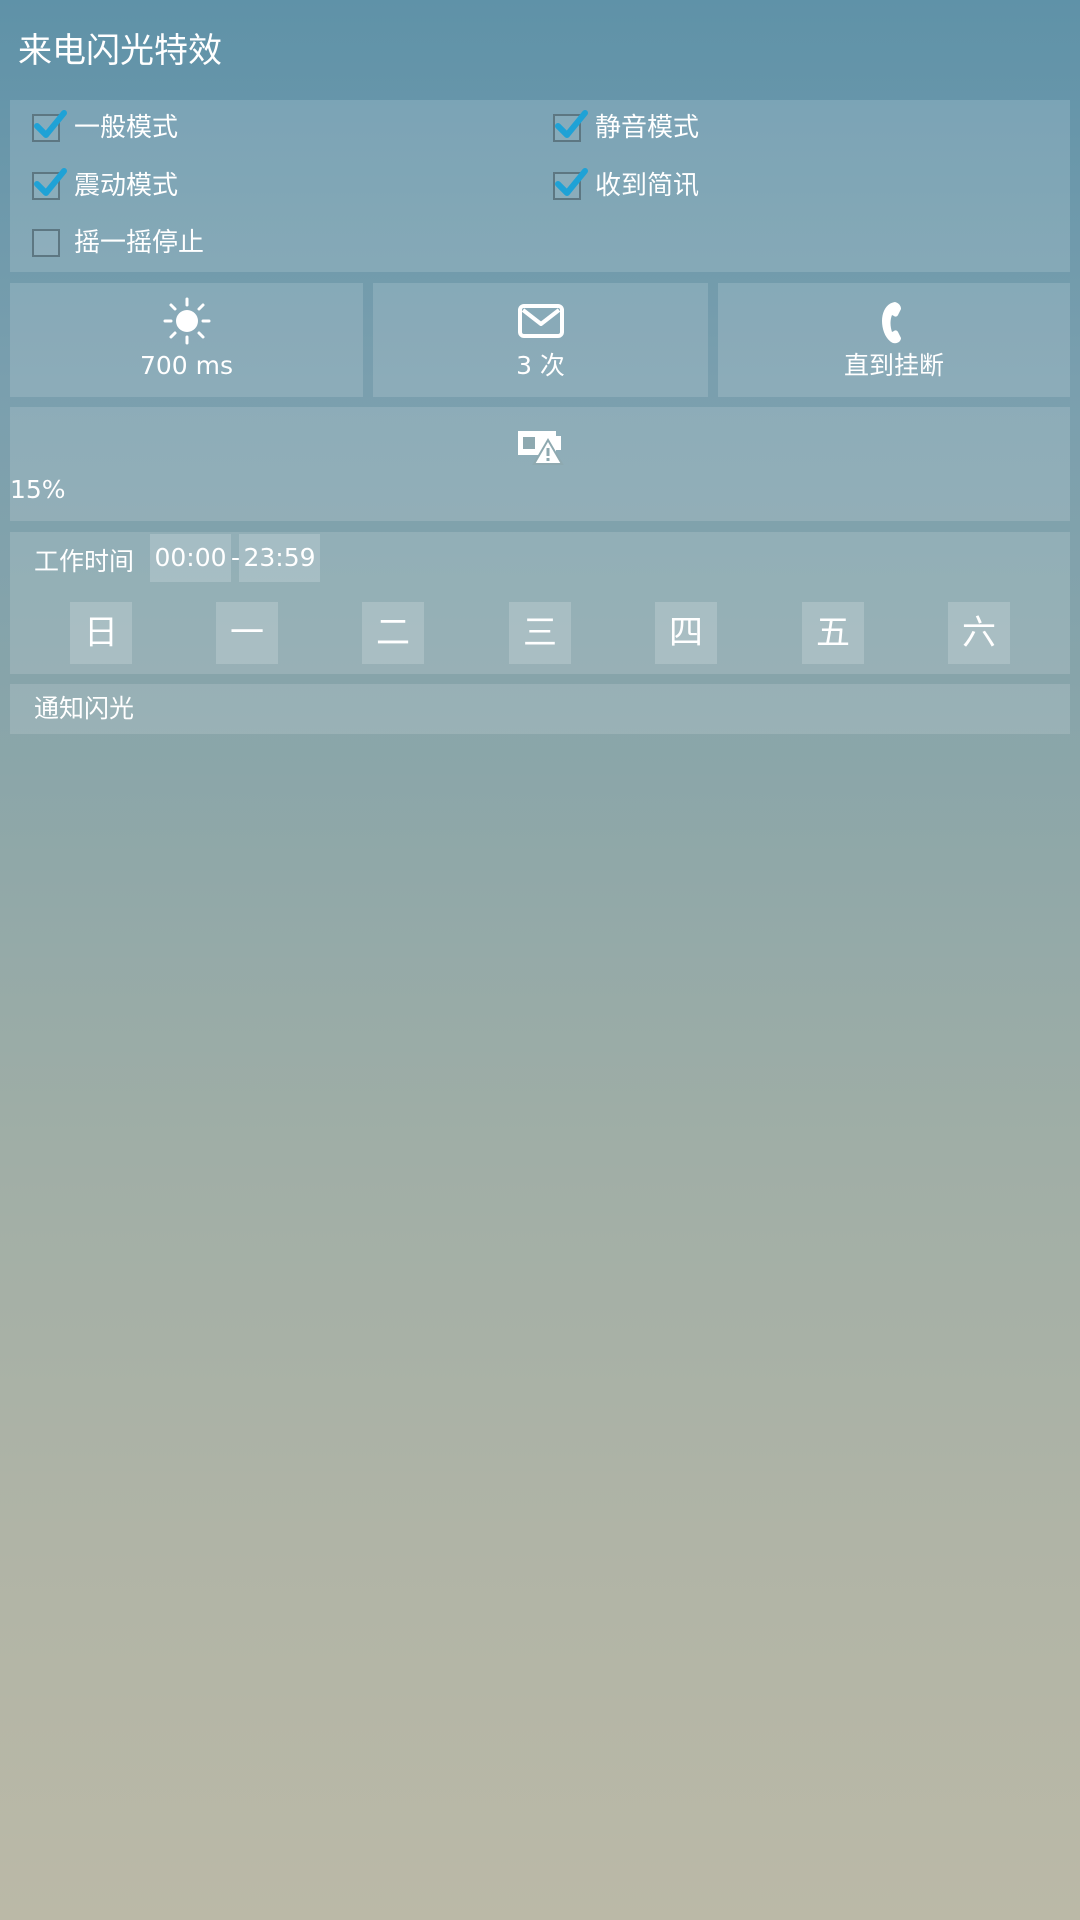 The width and height of the screenshot is (1080, 1920). What do you see at coordinates (540, 340) in the screenshot?
I see `sms-count-card: 3 次` at bounding box center [540, 340].